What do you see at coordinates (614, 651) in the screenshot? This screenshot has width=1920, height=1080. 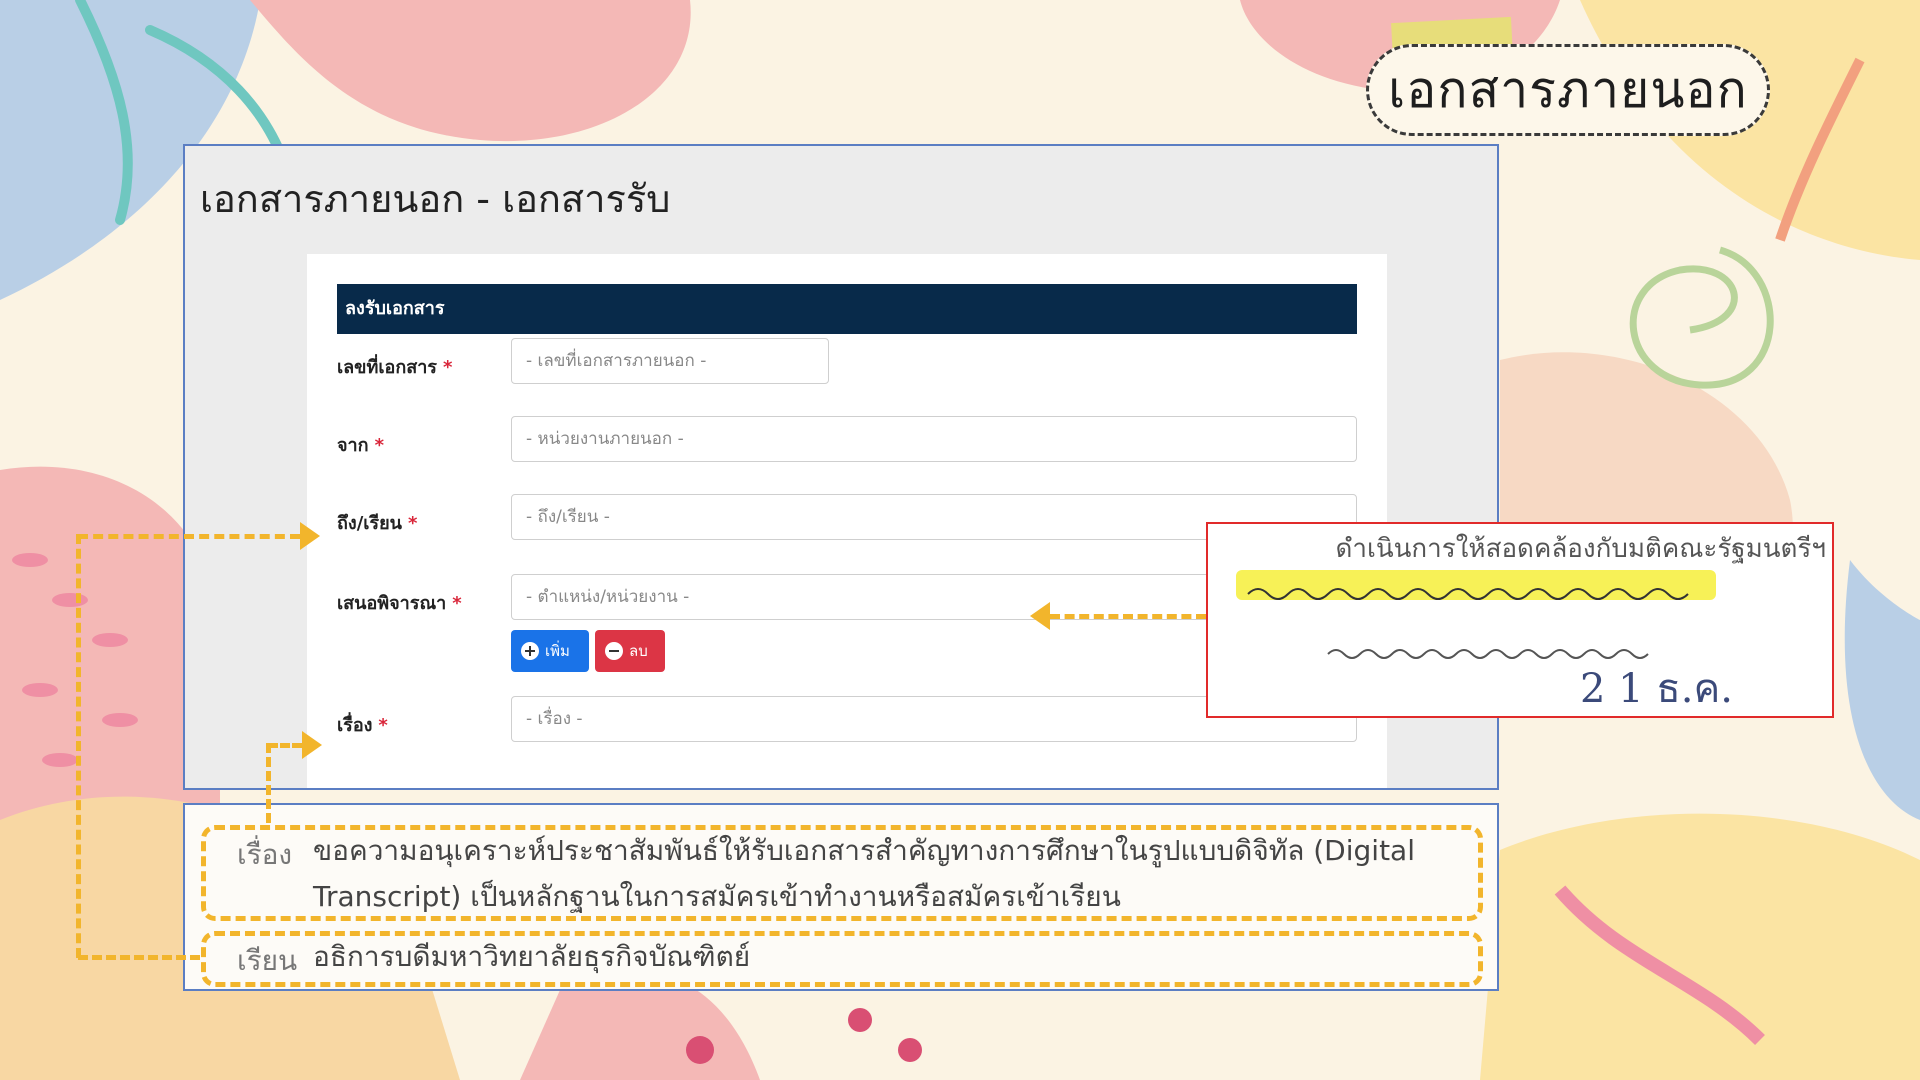 I see `minus-circle-icon` at bounding box center [614, 651].